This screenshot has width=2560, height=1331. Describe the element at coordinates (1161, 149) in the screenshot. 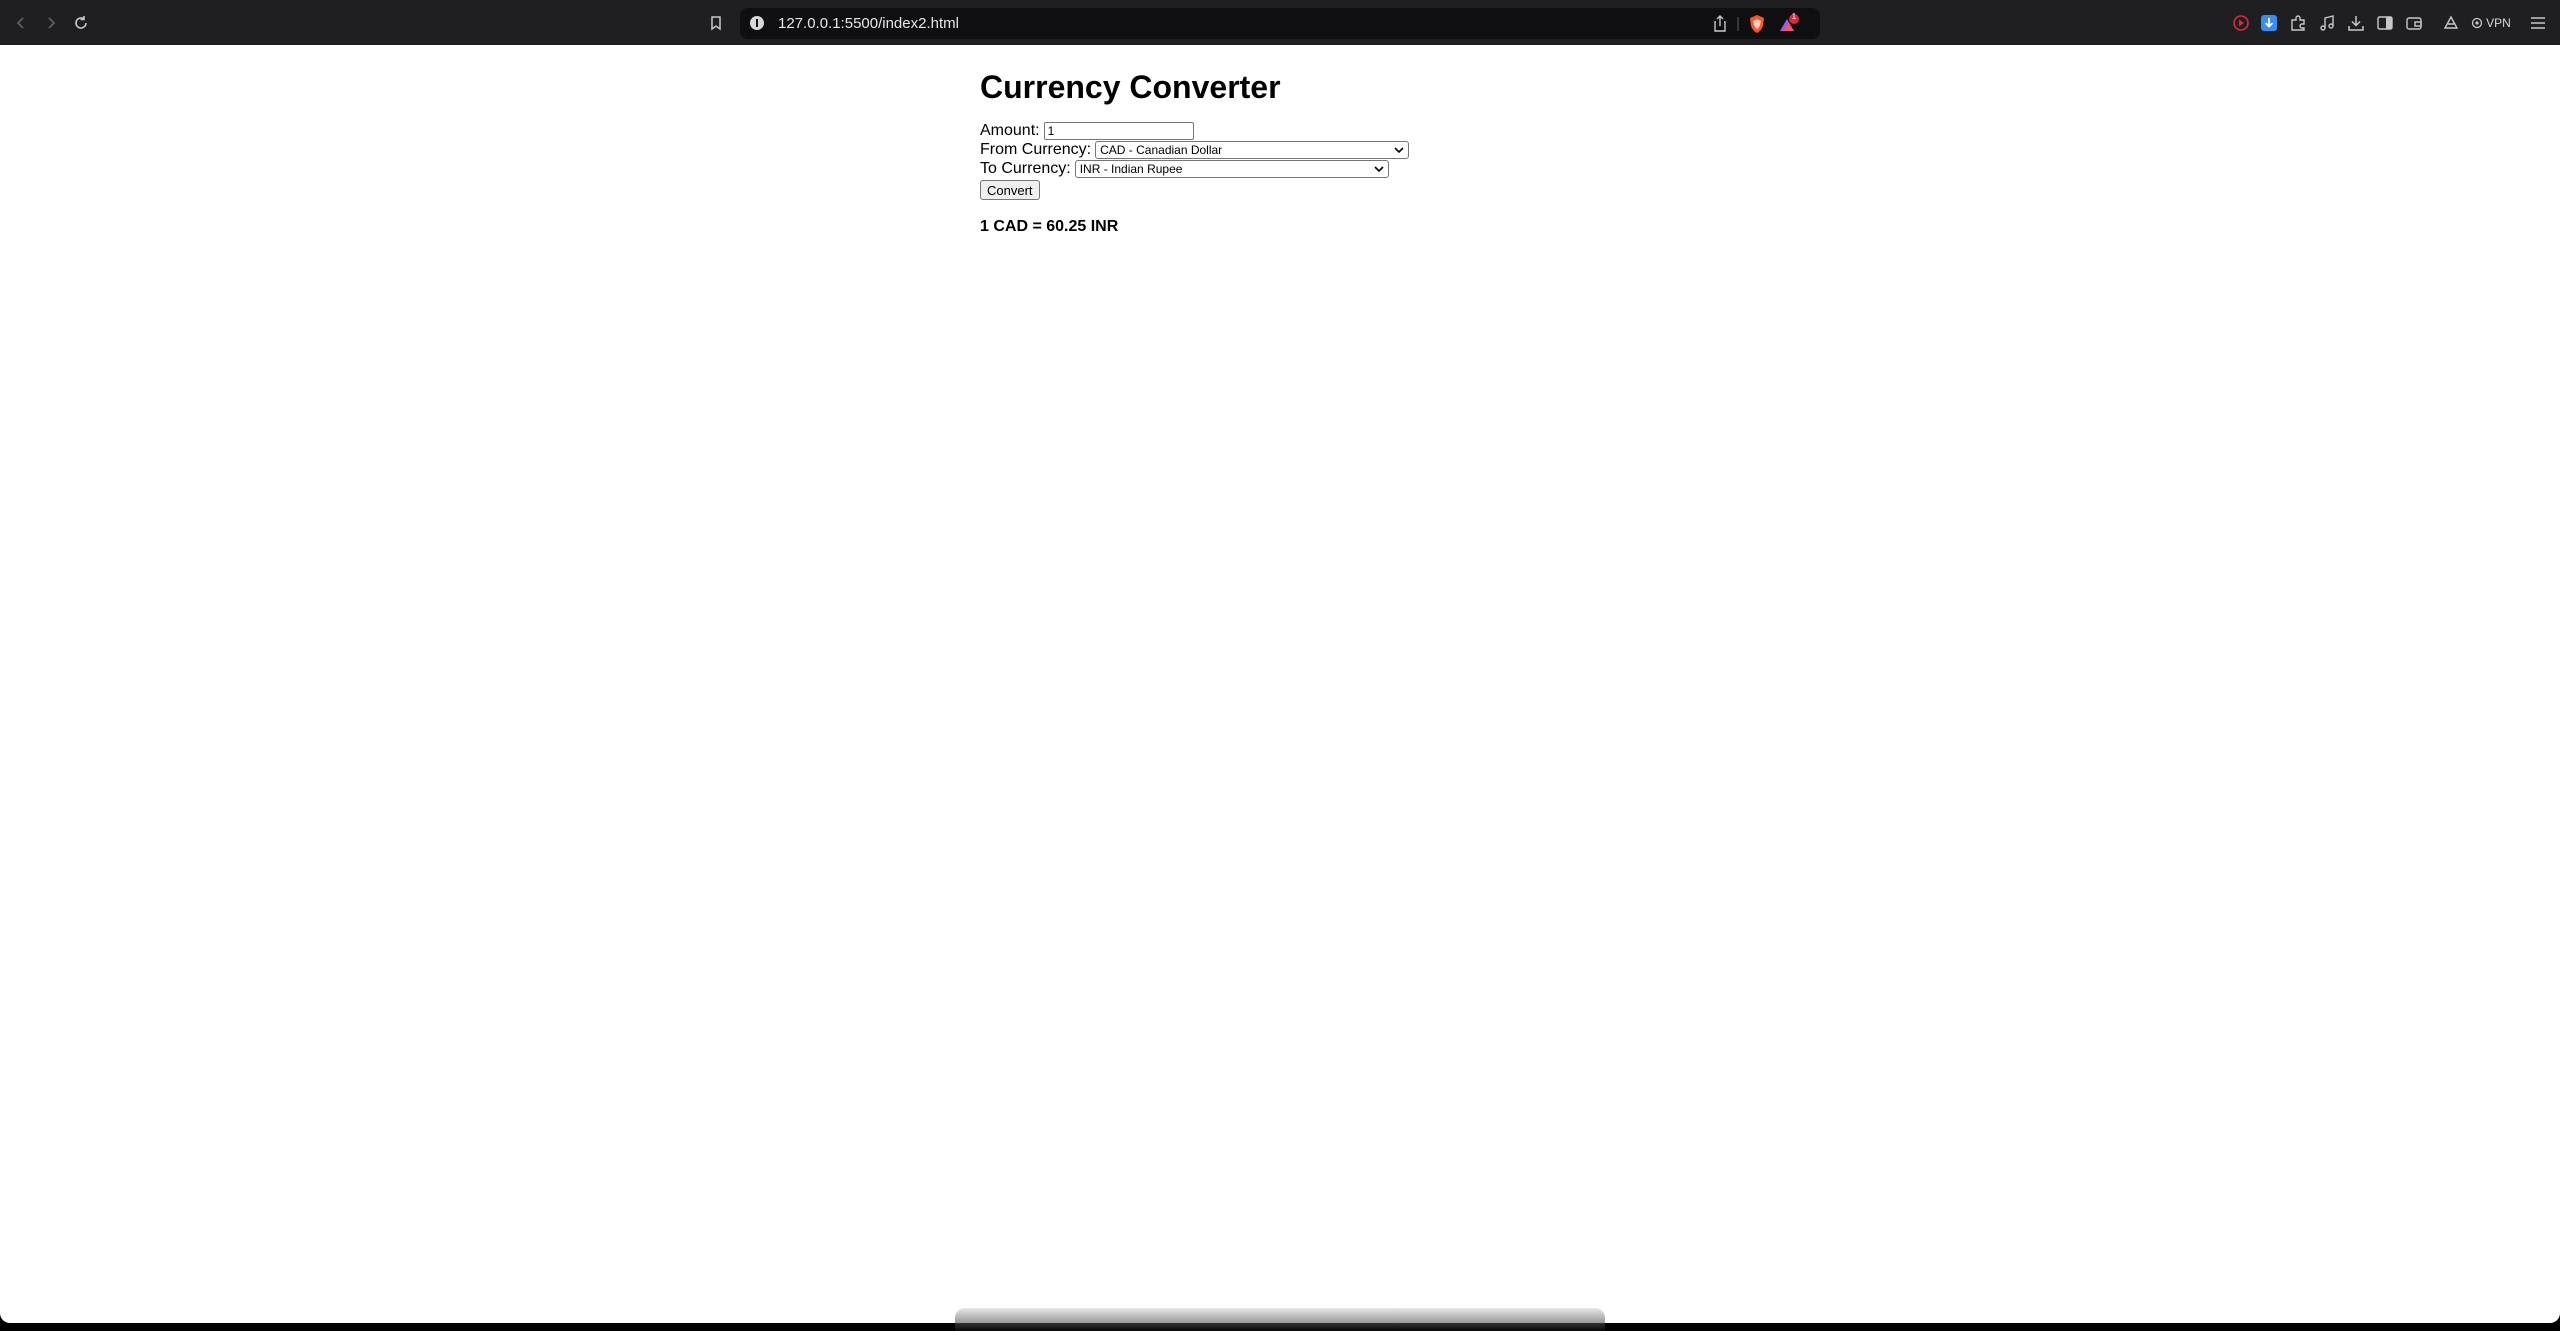

I see `from-currency-value: CAD - Canadian Dollar` at that location.